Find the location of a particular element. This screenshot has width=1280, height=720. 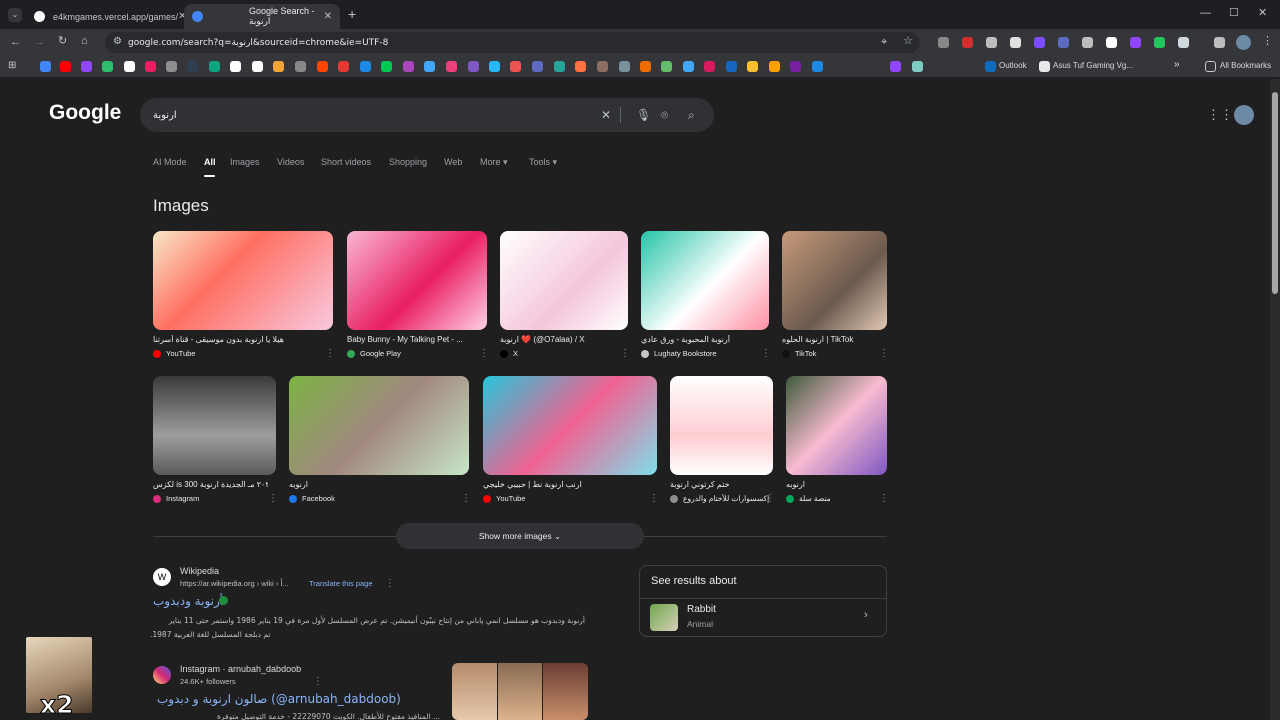

tab-google-search: Google Search - ارنوبة ✕ is located at coordinates (262, 16).